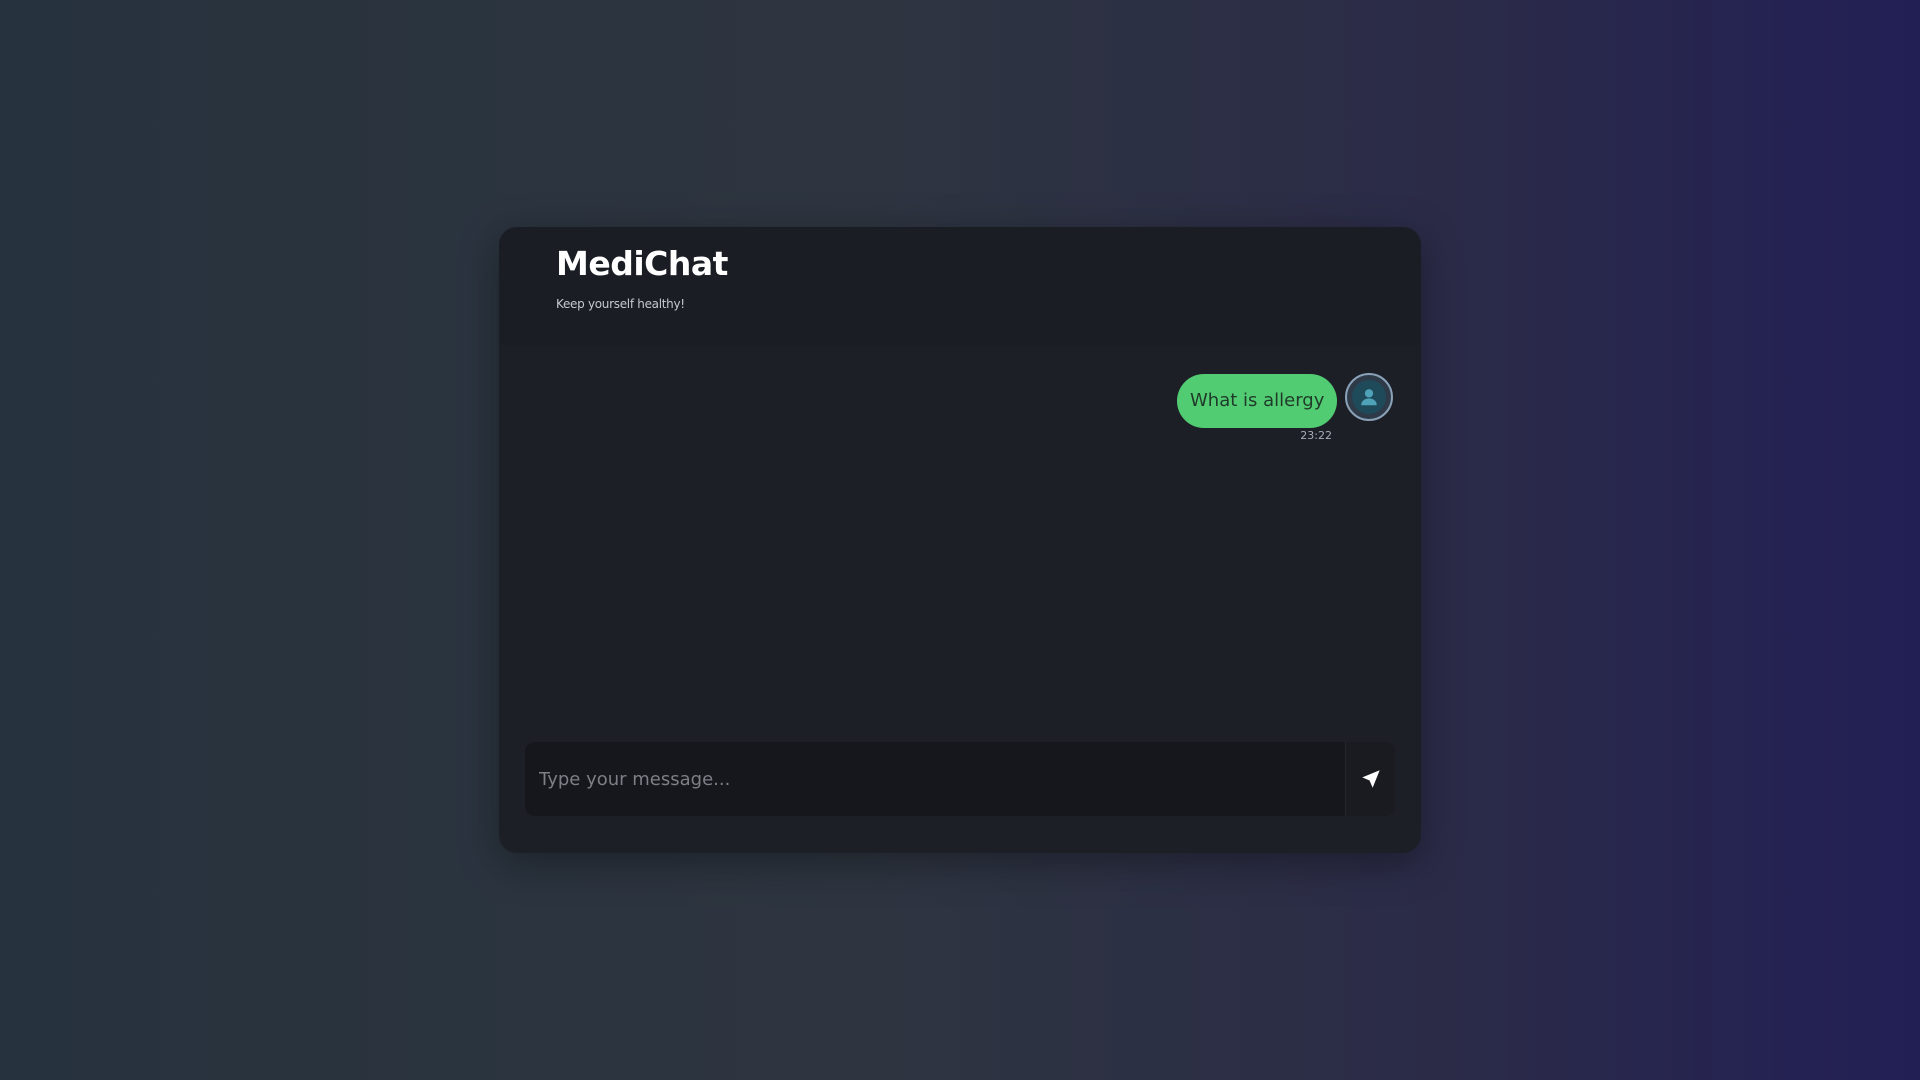 The width and height of the screenshot is (1920, 1080). What do you see at coordinates (1257, 401) in the screenshot?
I see `user-message-bubble: What is allergy` at bounding box center [1257, 401].